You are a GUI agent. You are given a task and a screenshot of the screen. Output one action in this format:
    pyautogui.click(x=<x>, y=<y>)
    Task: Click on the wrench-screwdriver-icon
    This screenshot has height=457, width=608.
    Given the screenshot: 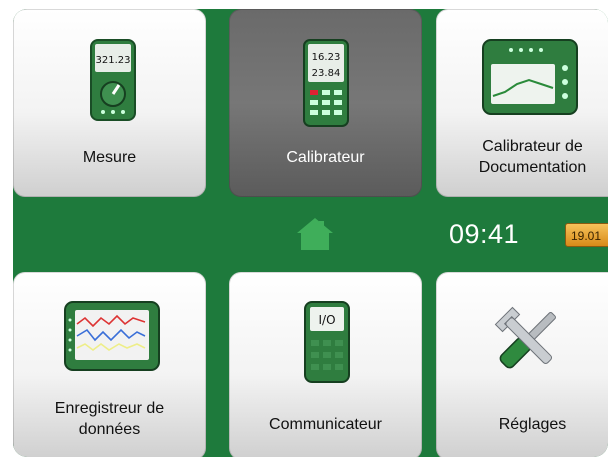 What is the action you would take?
    pyautogui.click(x=525, y=337)
    